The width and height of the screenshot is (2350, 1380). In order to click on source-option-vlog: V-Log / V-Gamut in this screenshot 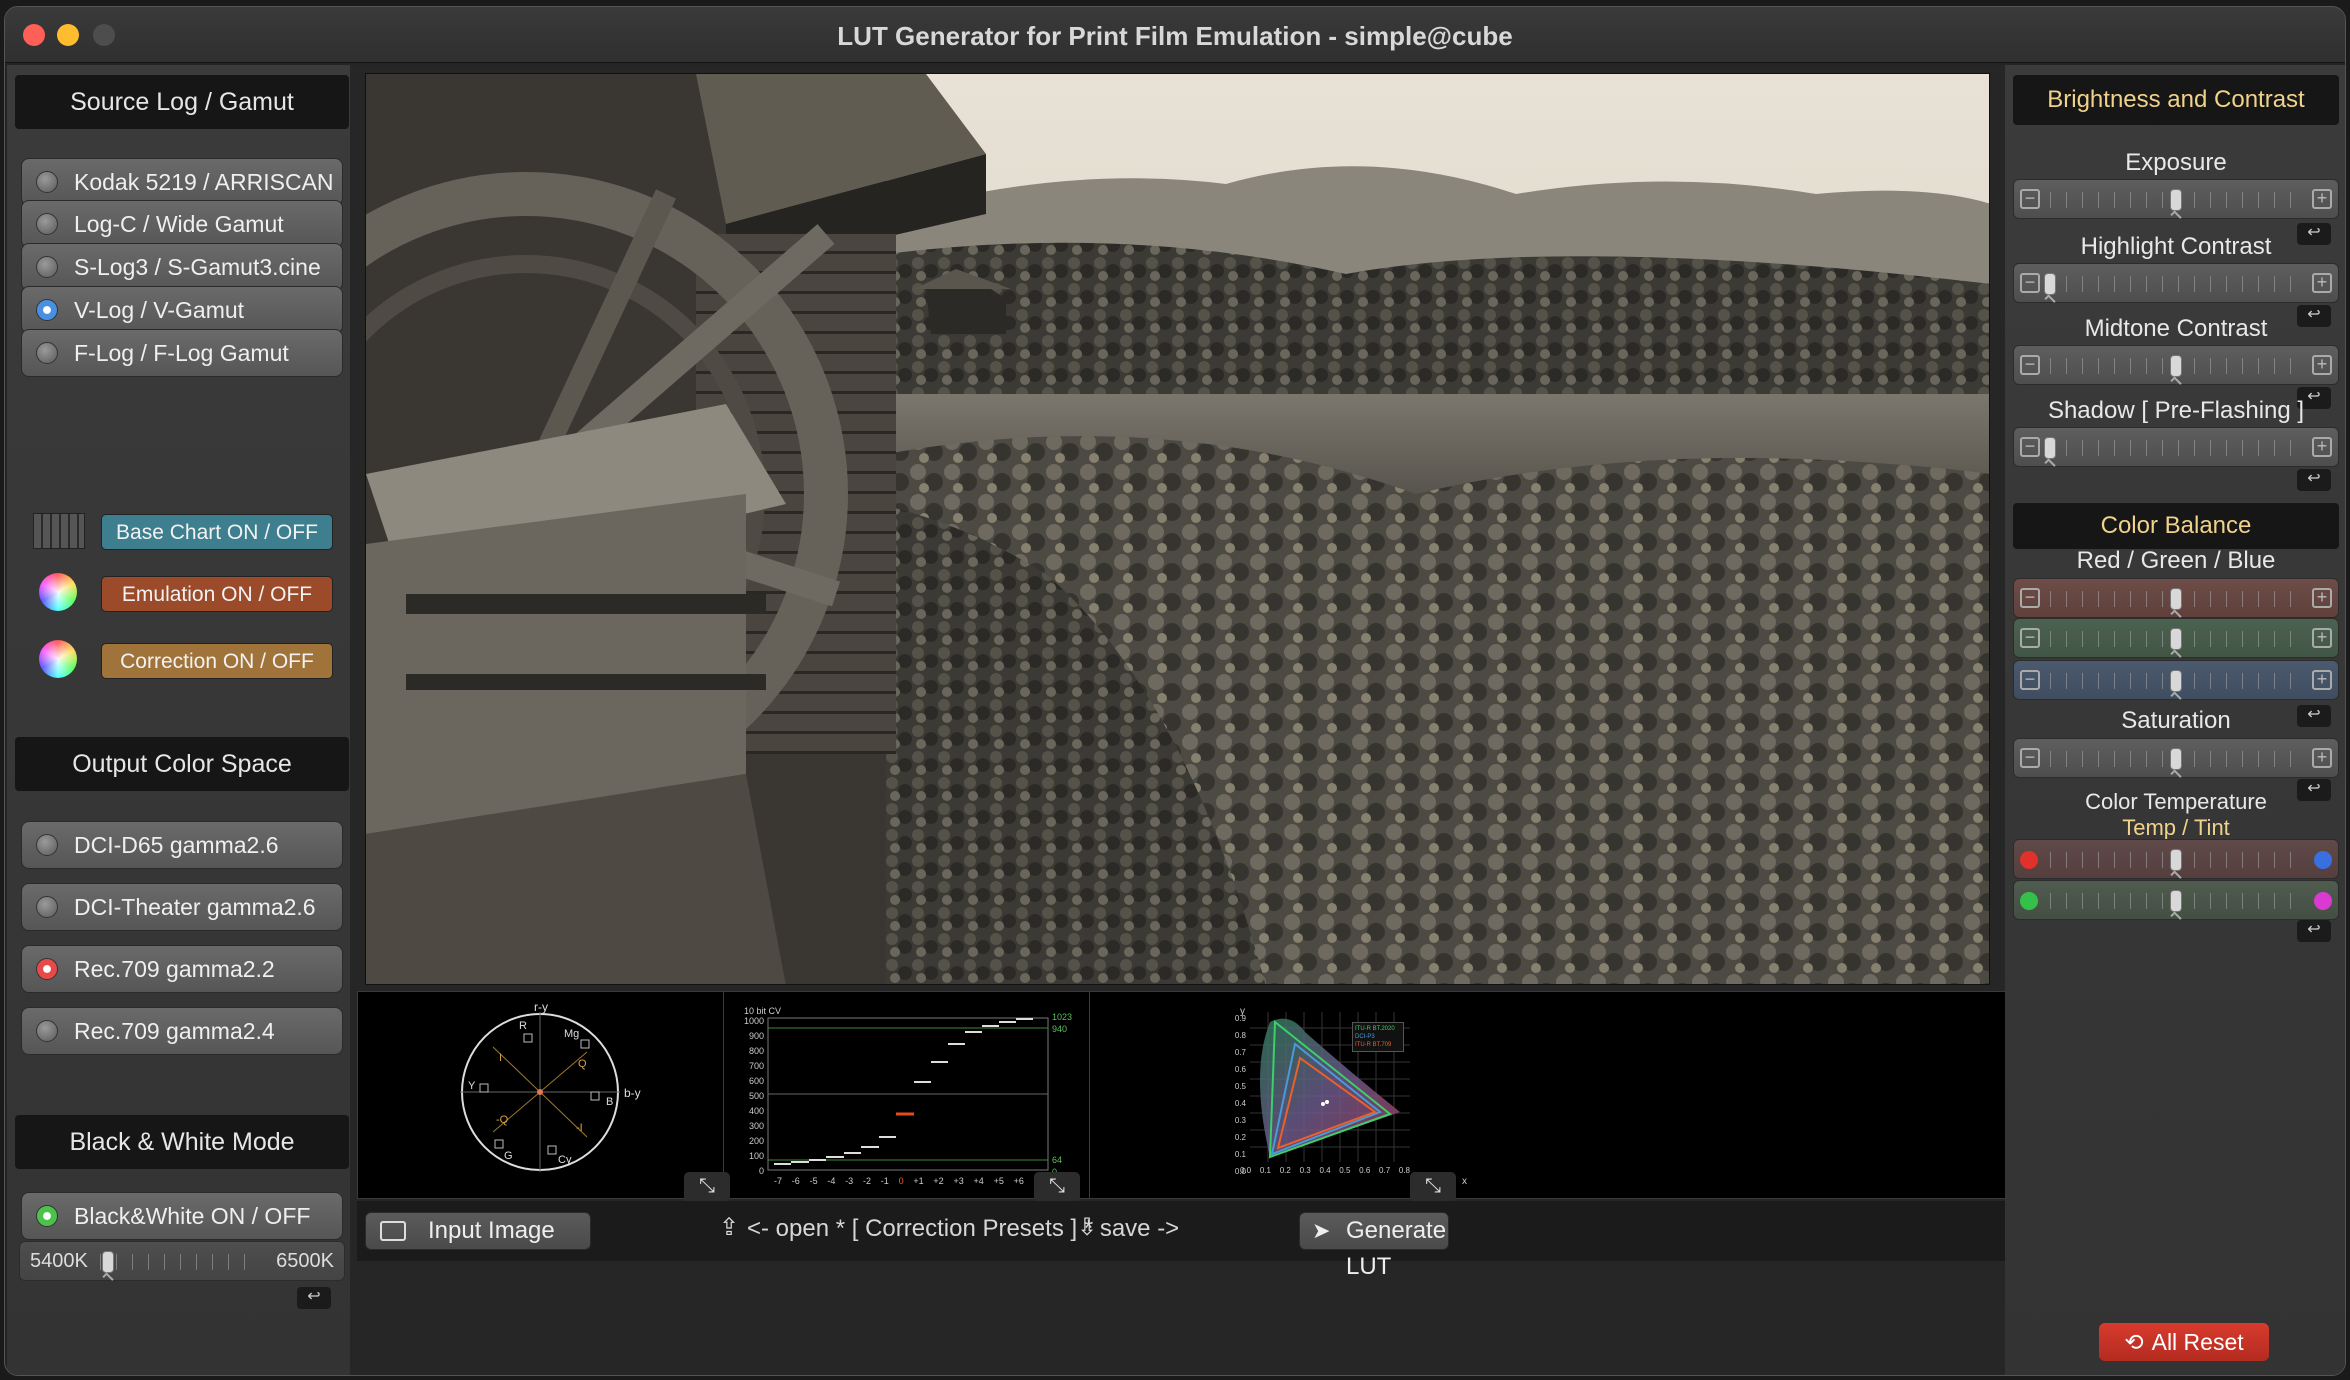, I will do `click(182, 310)`.